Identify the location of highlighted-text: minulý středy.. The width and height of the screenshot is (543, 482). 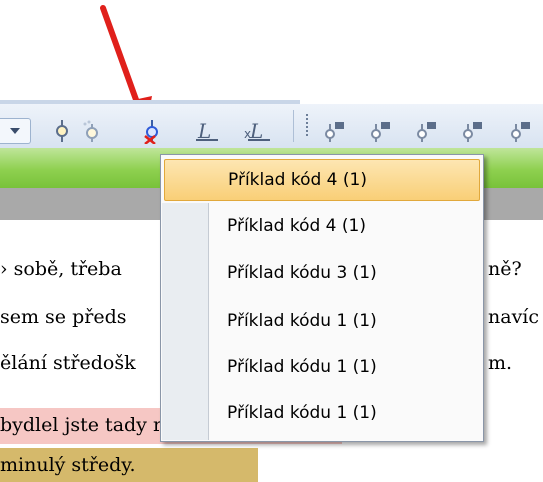
(68, 465).